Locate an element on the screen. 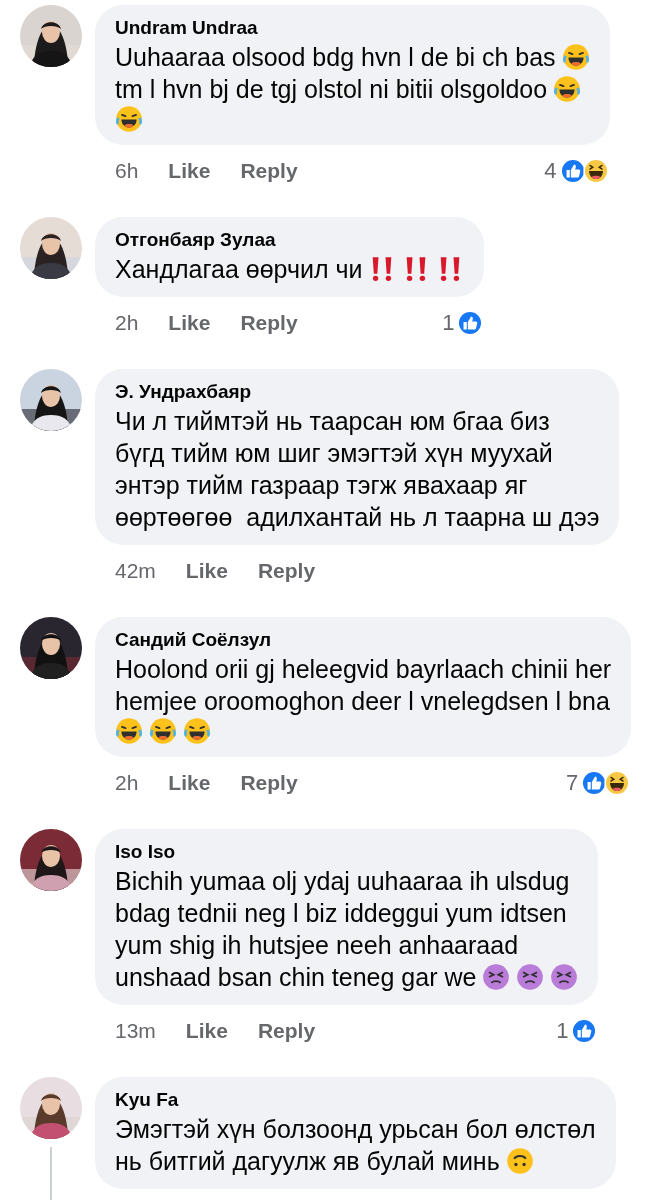  comment-text: нь битгий дагуулж яв булай минь is located at coordinates (307, 1161).